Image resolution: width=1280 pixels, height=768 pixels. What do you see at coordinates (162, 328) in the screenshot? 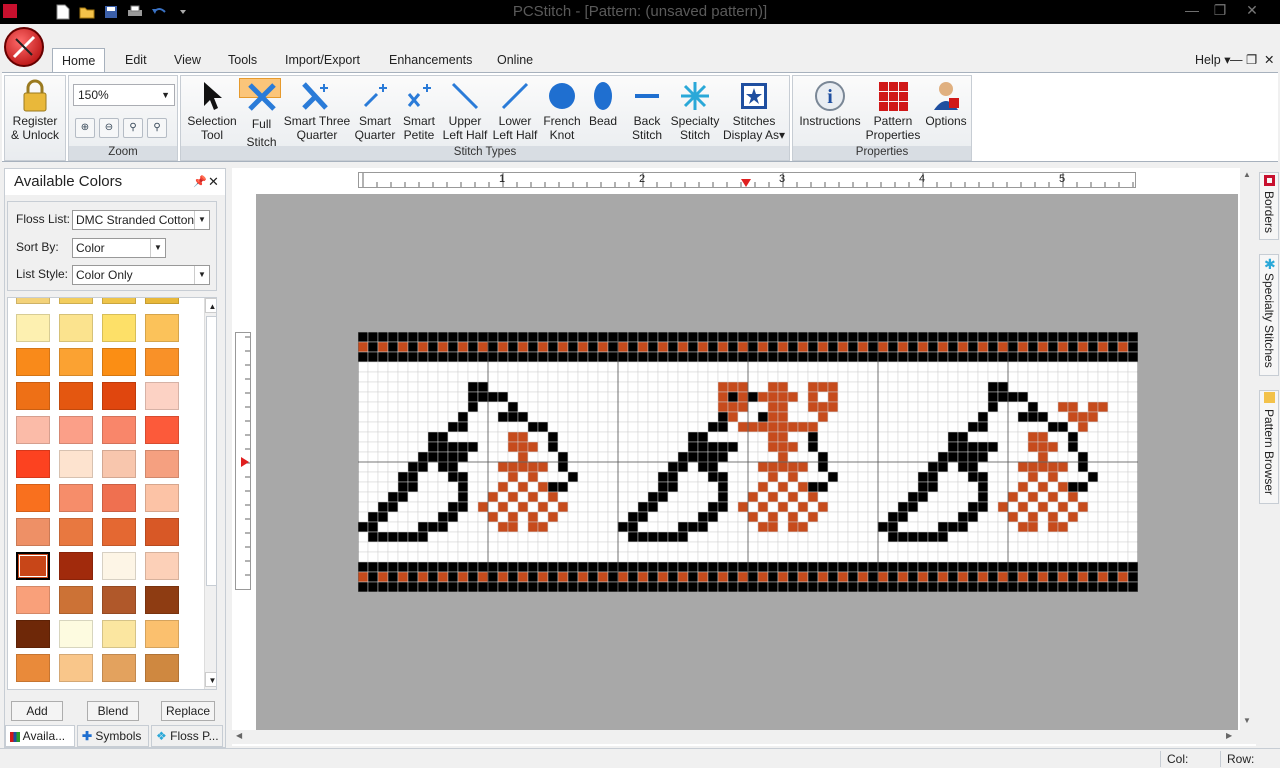
I see `color-swatch` at bounding box center [162, 328].